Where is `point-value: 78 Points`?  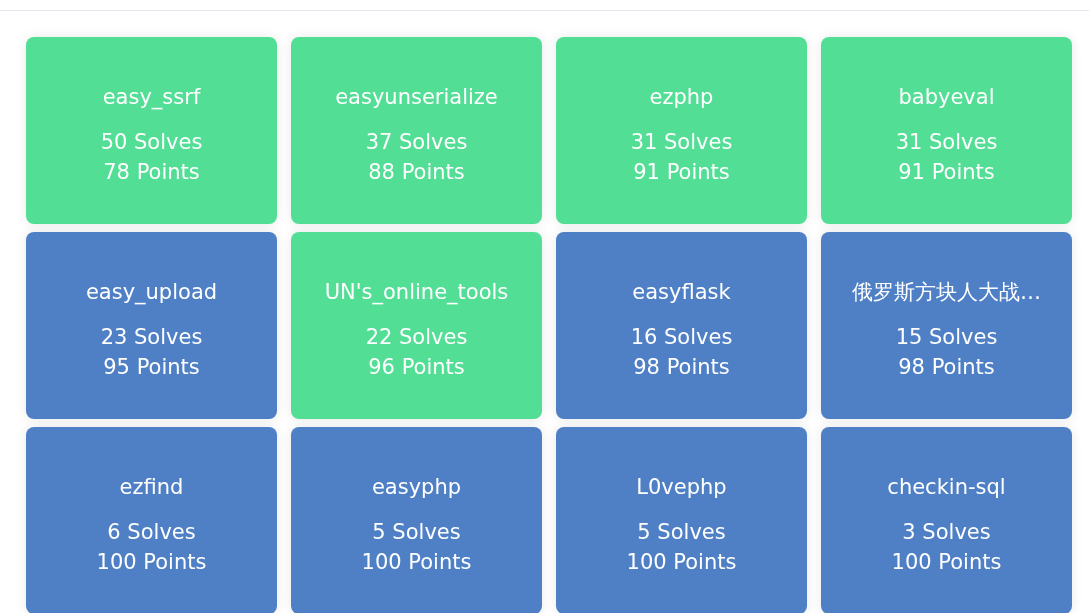
point-value: 78 Points is located at coordinates (151, 172).